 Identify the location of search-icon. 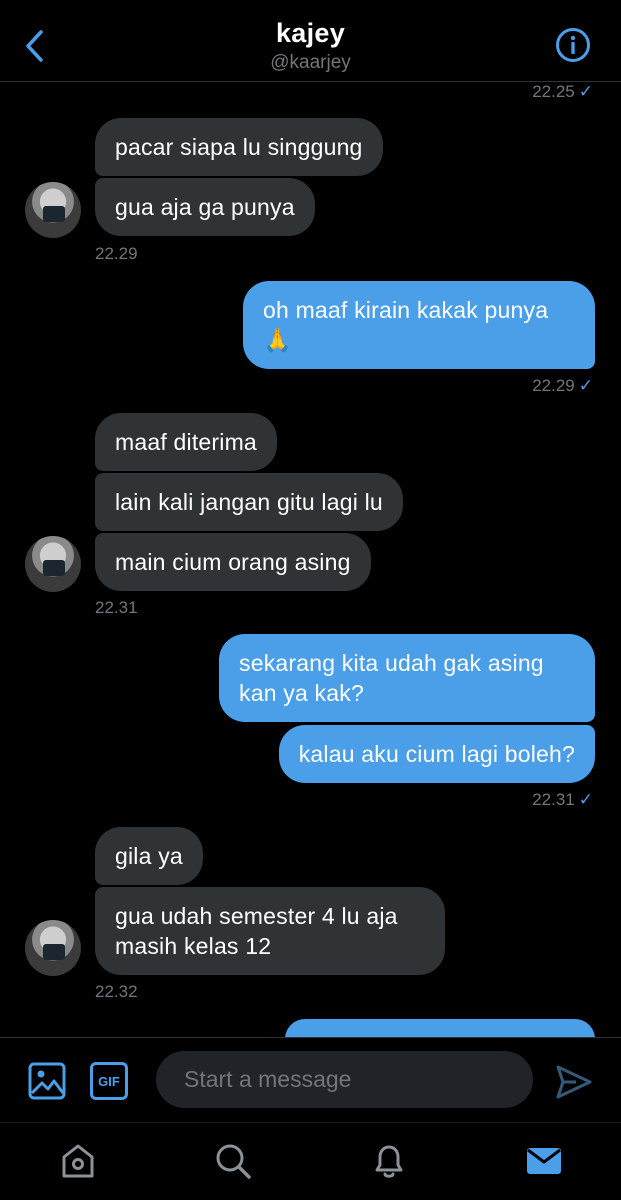
(233, 1161).